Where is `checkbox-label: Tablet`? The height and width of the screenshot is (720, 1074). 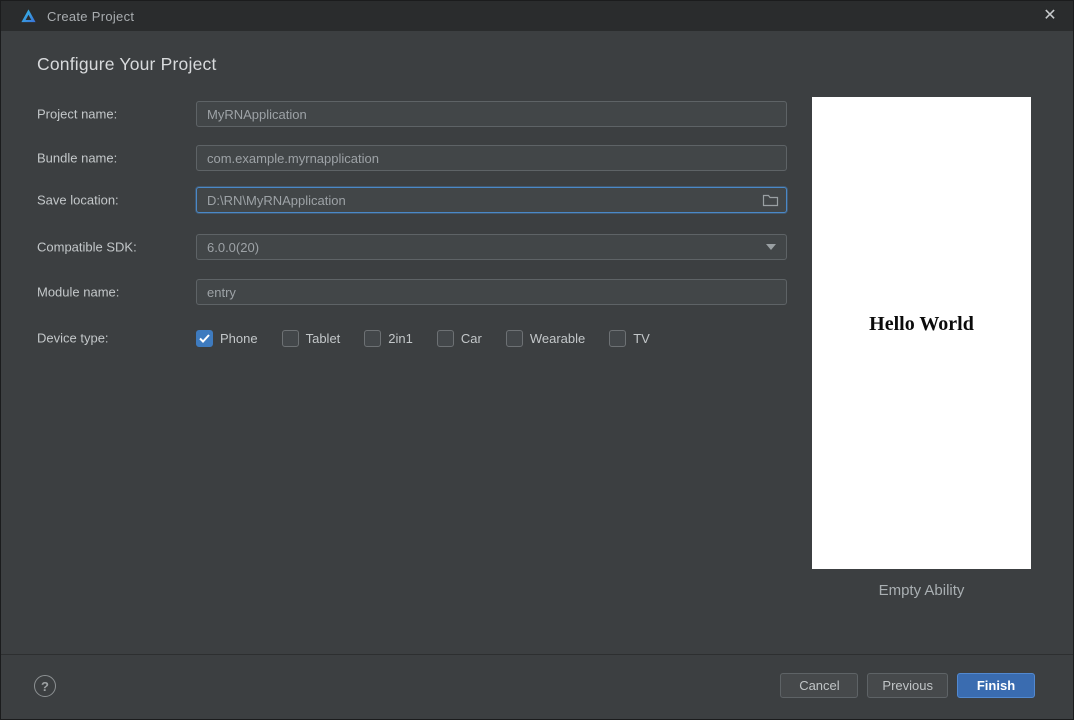
checkbox-label: Tablet is located at coordinates (323, 338).